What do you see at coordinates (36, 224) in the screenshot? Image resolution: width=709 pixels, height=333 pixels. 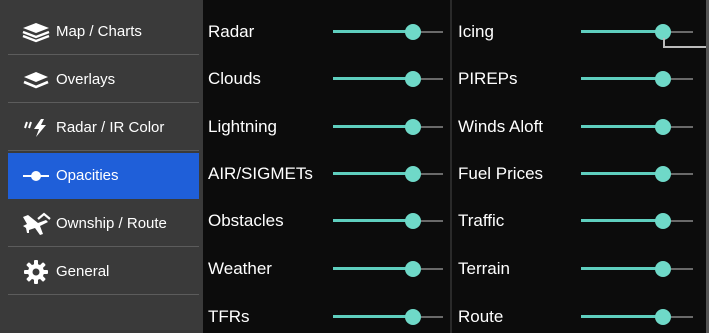 I see `airplane-route-icon` at bounding box center [36, 224].